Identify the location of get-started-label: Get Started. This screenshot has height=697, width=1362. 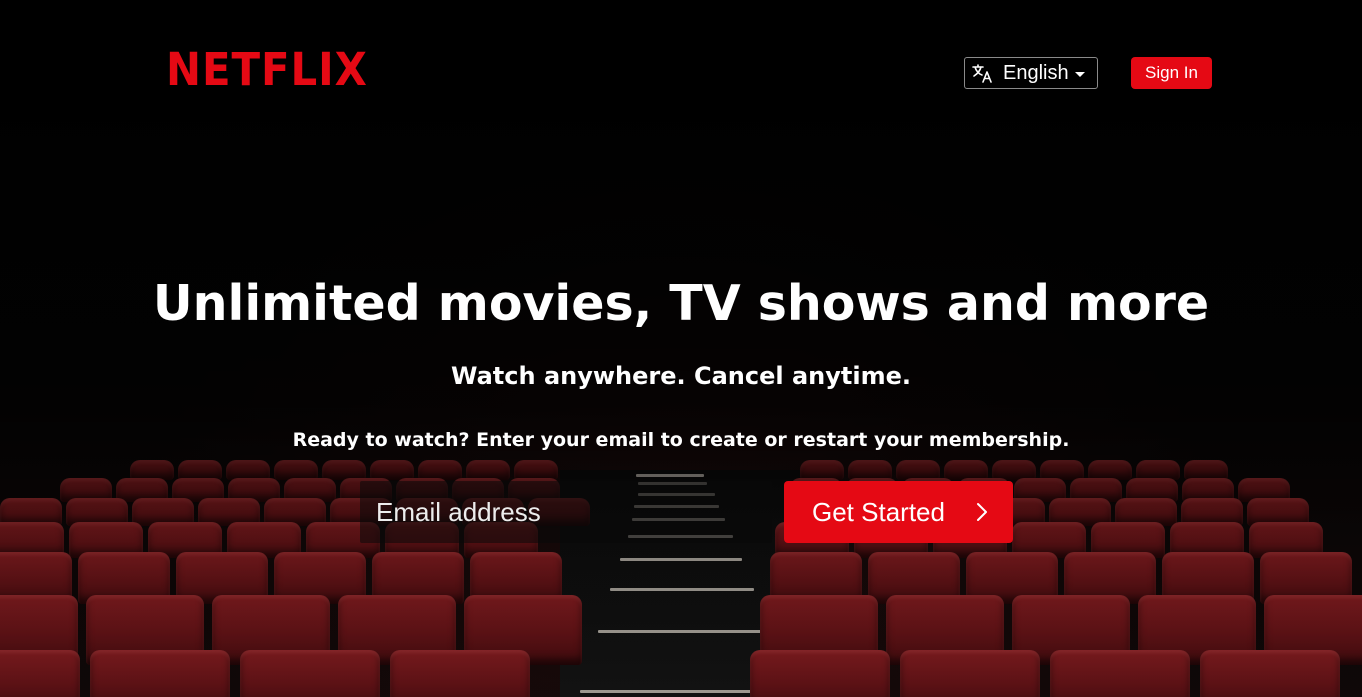
(878, 511).